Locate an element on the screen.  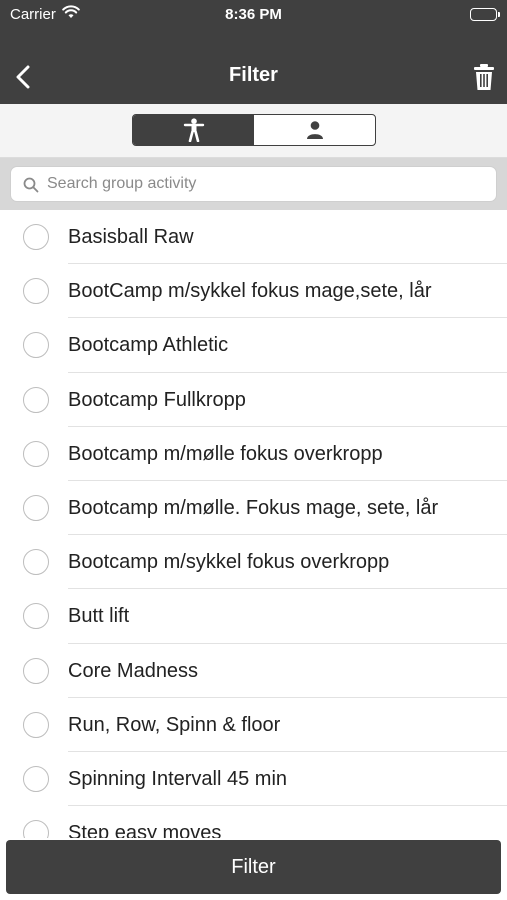
list-item-label: Step easy moves is located at coordinates (145, 830).